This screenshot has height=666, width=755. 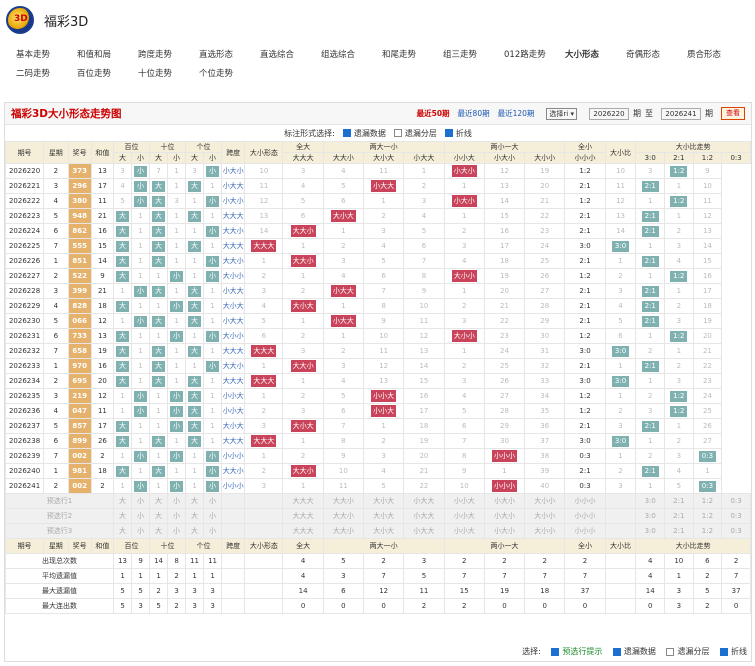 I want to click on recent50-link: 最近50期, so click(x=433, y=113).